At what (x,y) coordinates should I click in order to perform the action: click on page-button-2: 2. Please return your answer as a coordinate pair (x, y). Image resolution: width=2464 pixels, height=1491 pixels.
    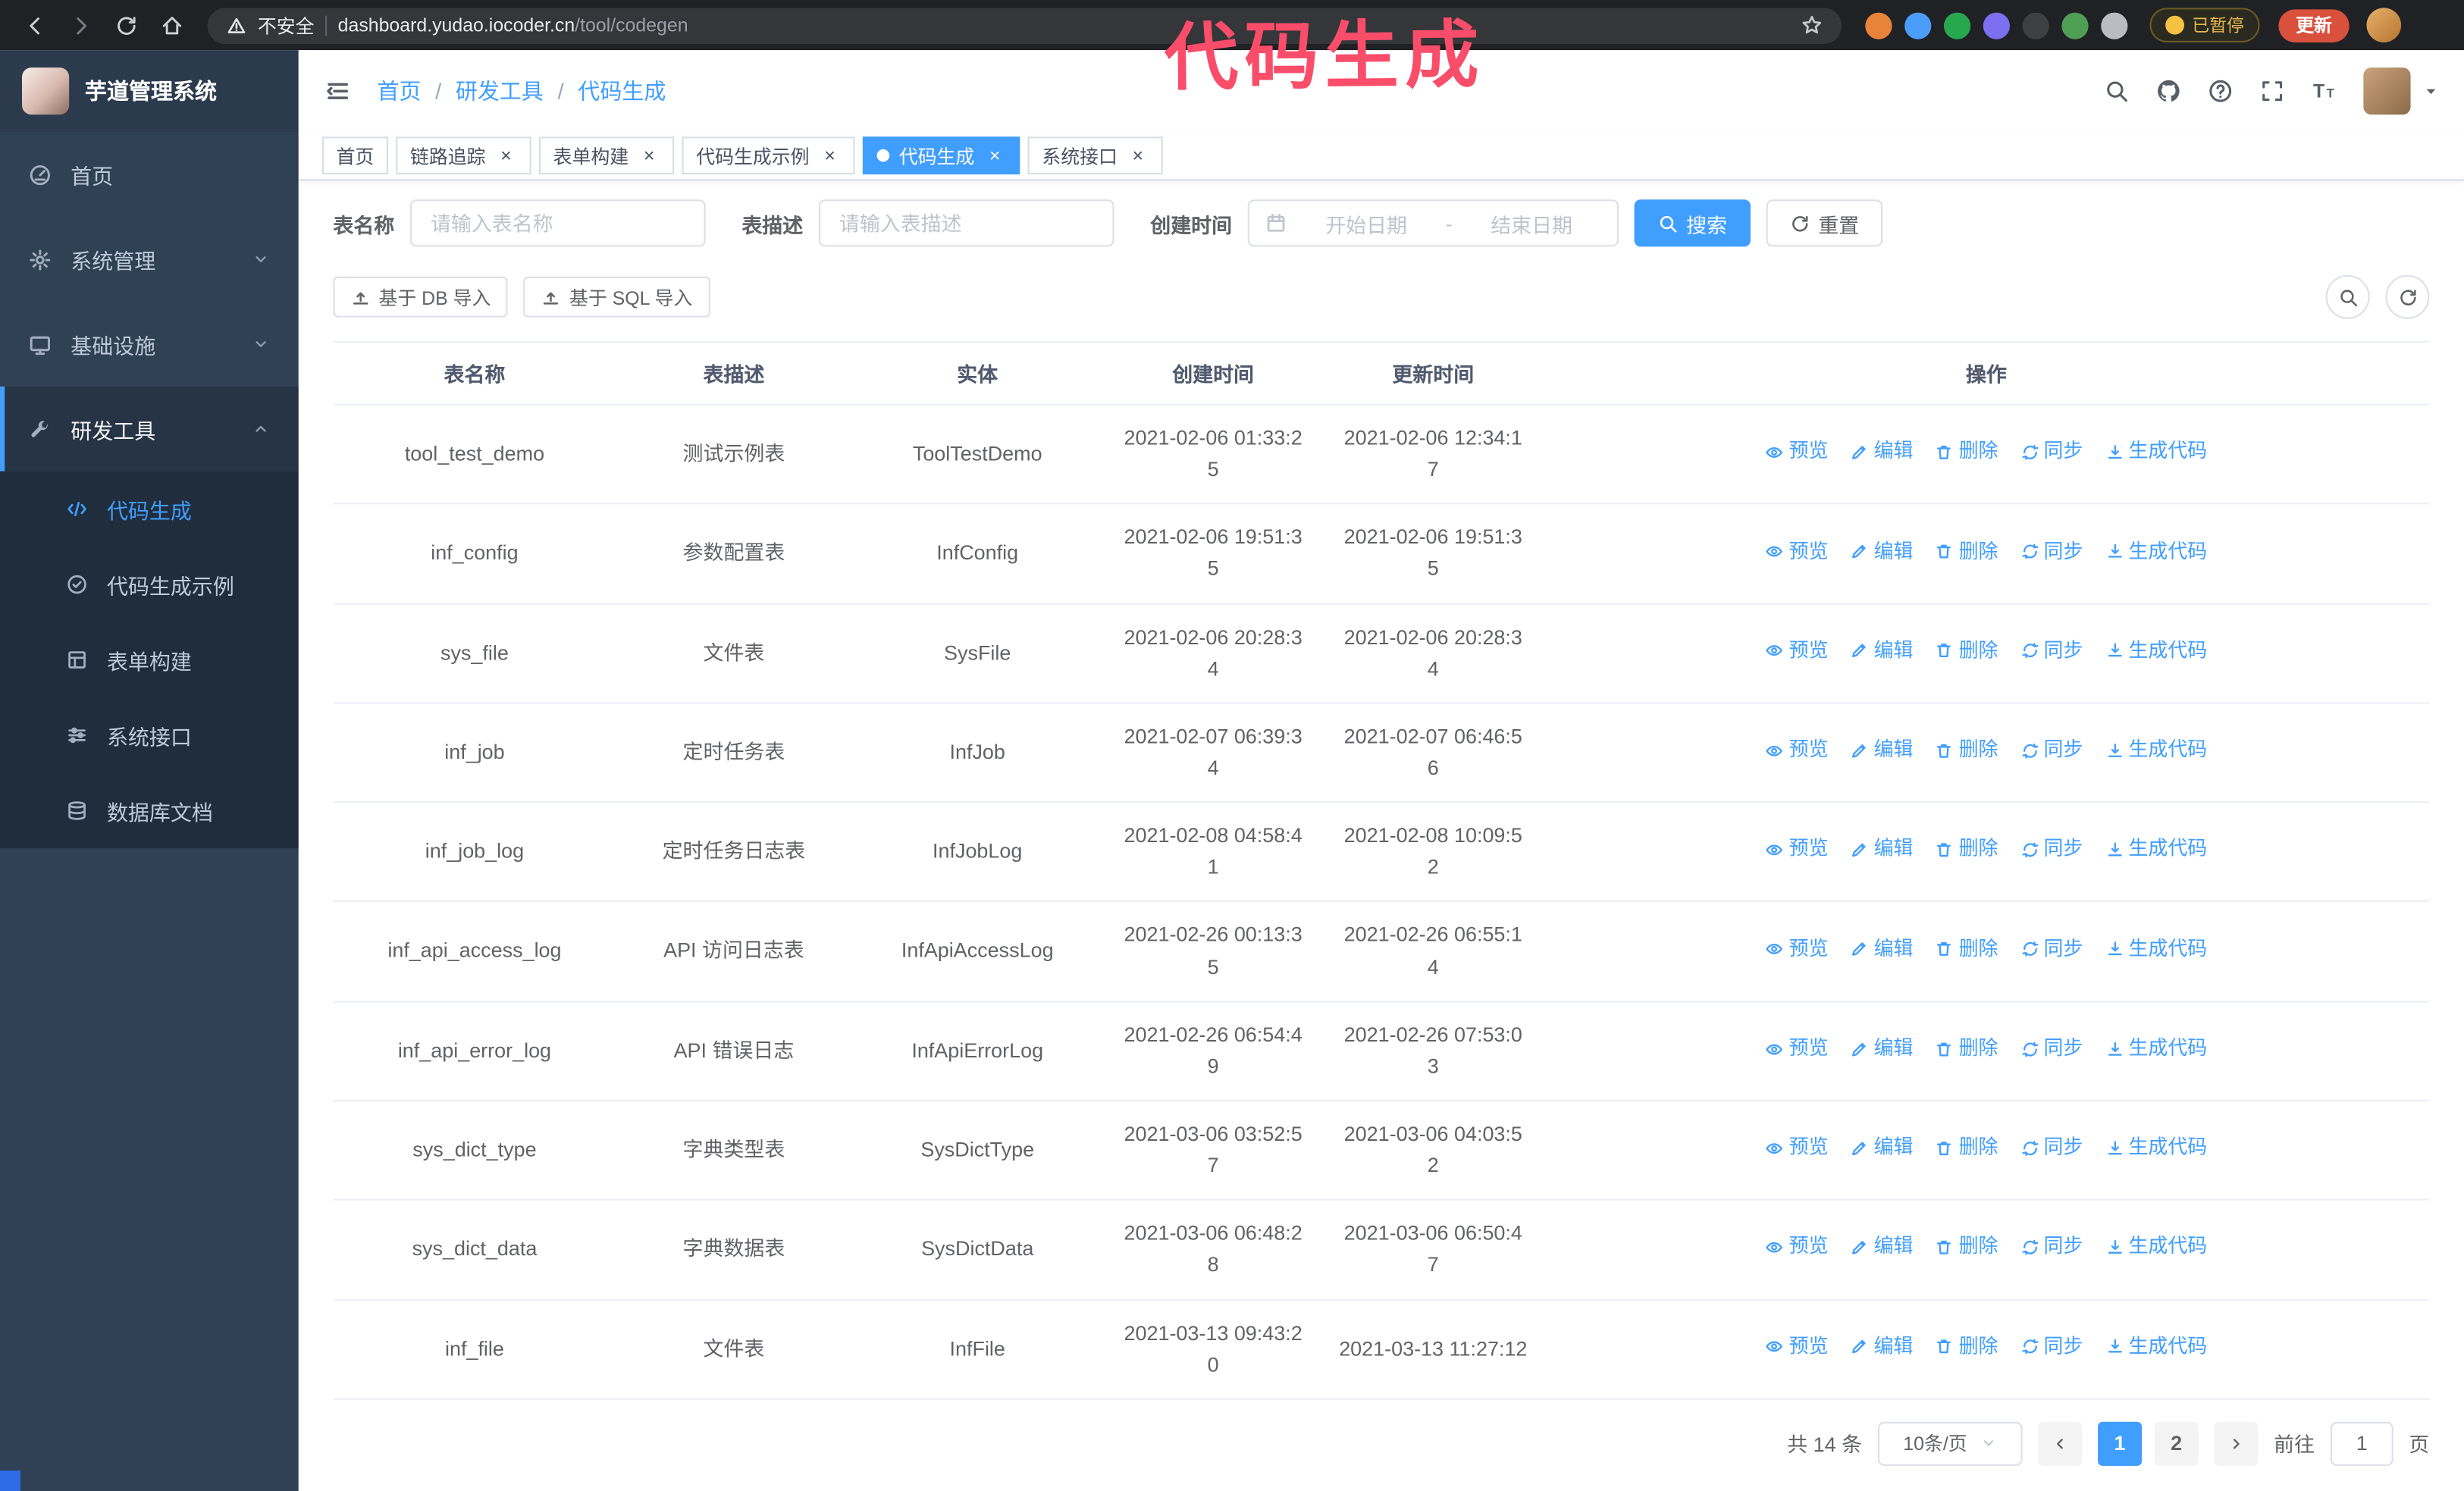
    Looking at the image, I should click on (2176, 1443).